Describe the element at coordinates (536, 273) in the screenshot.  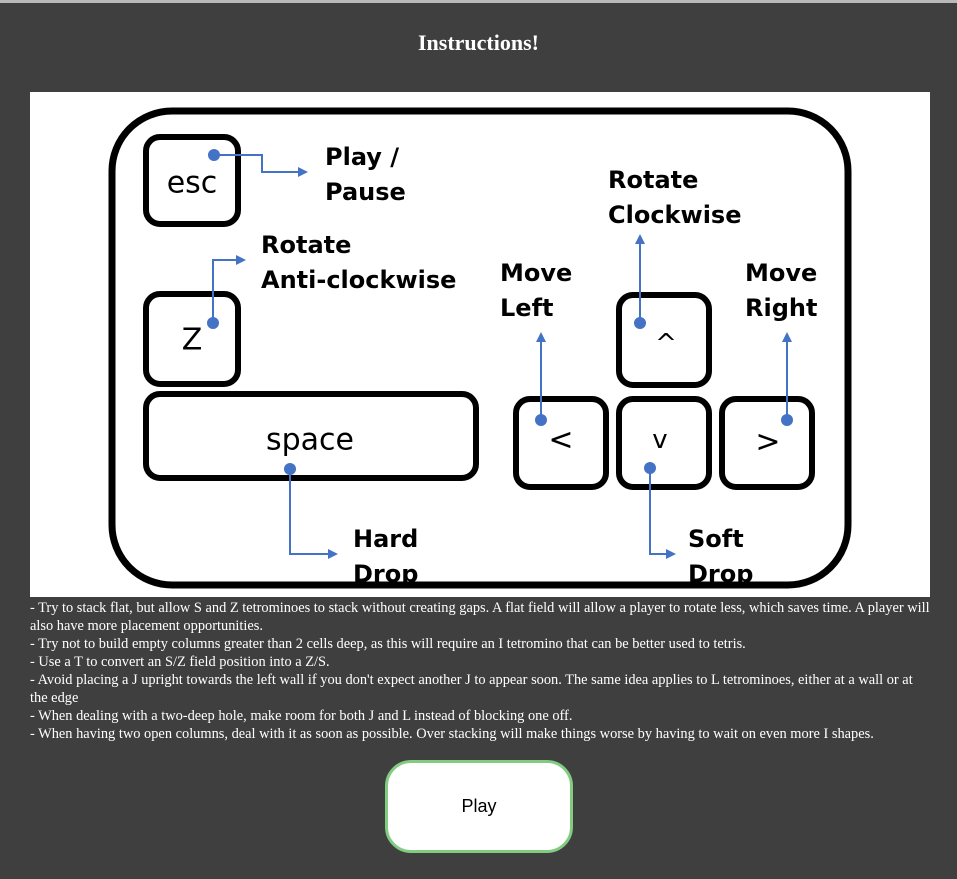
I see `label-move-left-line1: Move` at that location.